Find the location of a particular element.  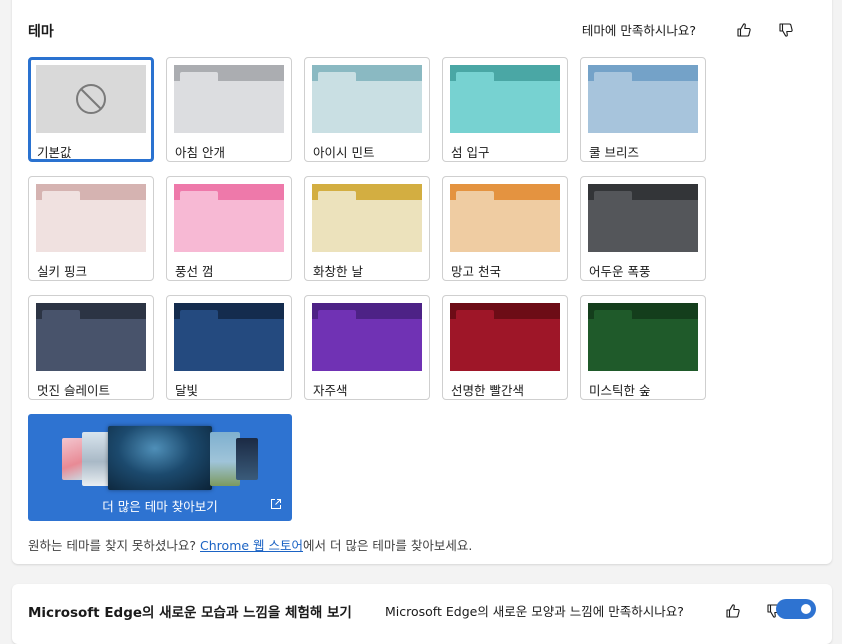

edge-look-toggle is located at coordinates (796, 609).